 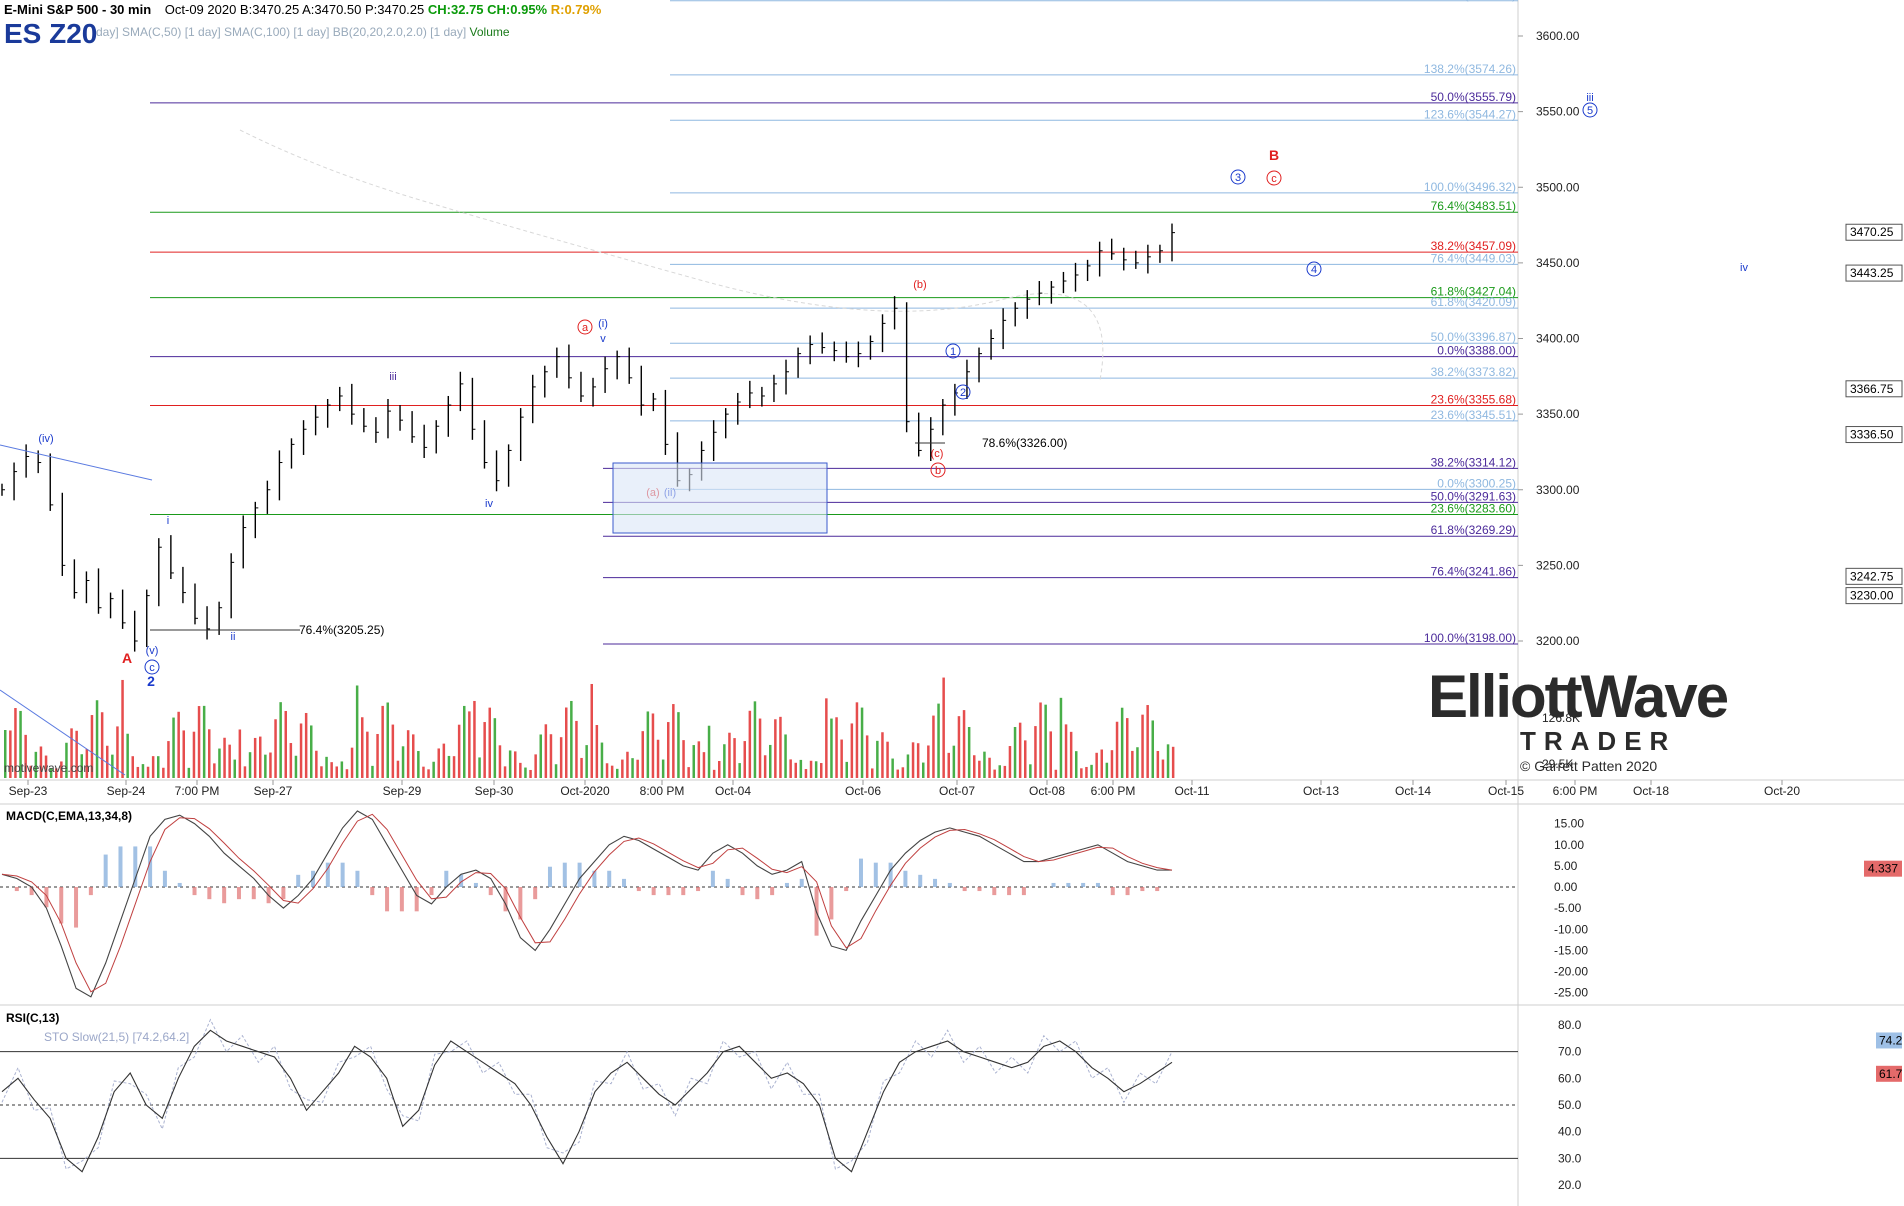 What do you see at coordinates (127, 658) in the screenshot?
I see `wave-label: A` at bounding box center [127, 658].